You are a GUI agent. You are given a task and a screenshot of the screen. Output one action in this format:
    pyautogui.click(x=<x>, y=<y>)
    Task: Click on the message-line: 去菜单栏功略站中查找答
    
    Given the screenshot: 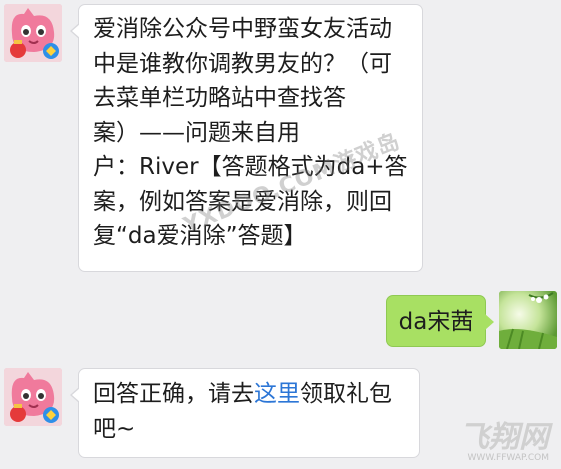 What is the action you would take?
    pyautogui.click(x=219, y=98)
    